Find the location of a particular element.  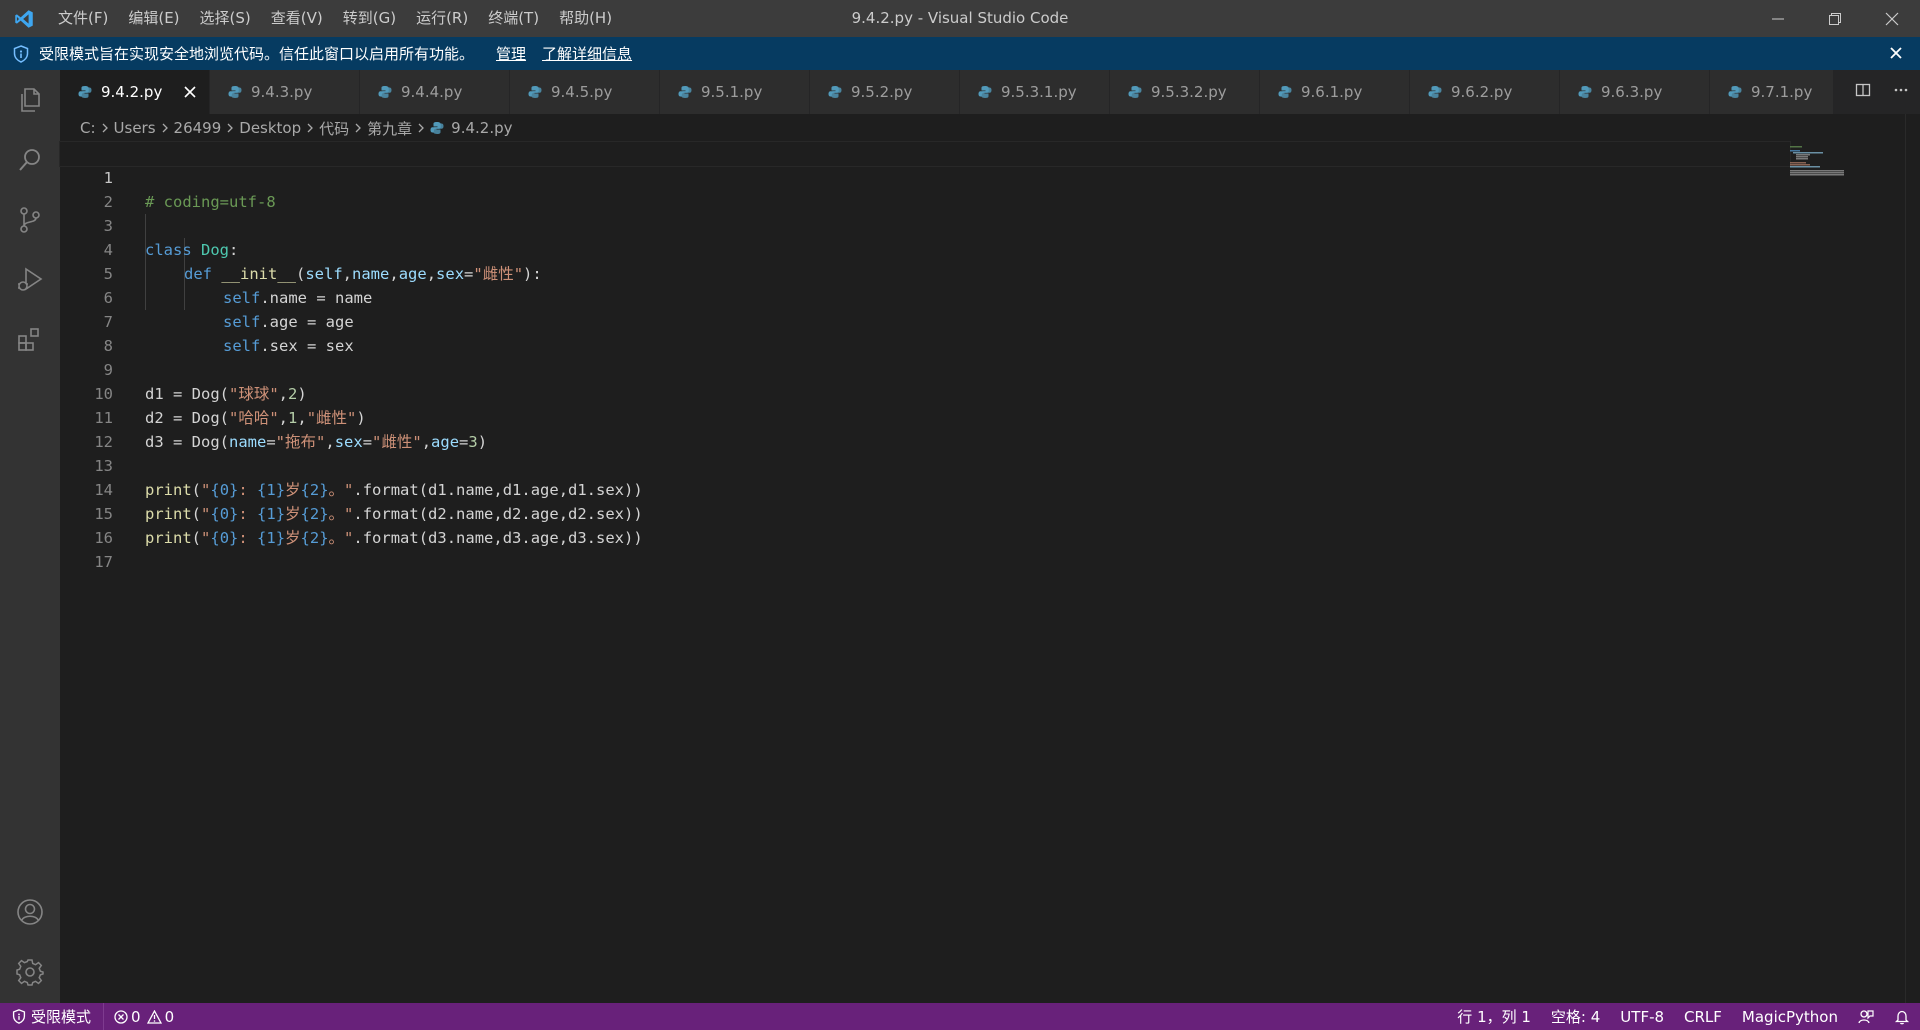

warning-icon is located at coordinates (154, 1016).